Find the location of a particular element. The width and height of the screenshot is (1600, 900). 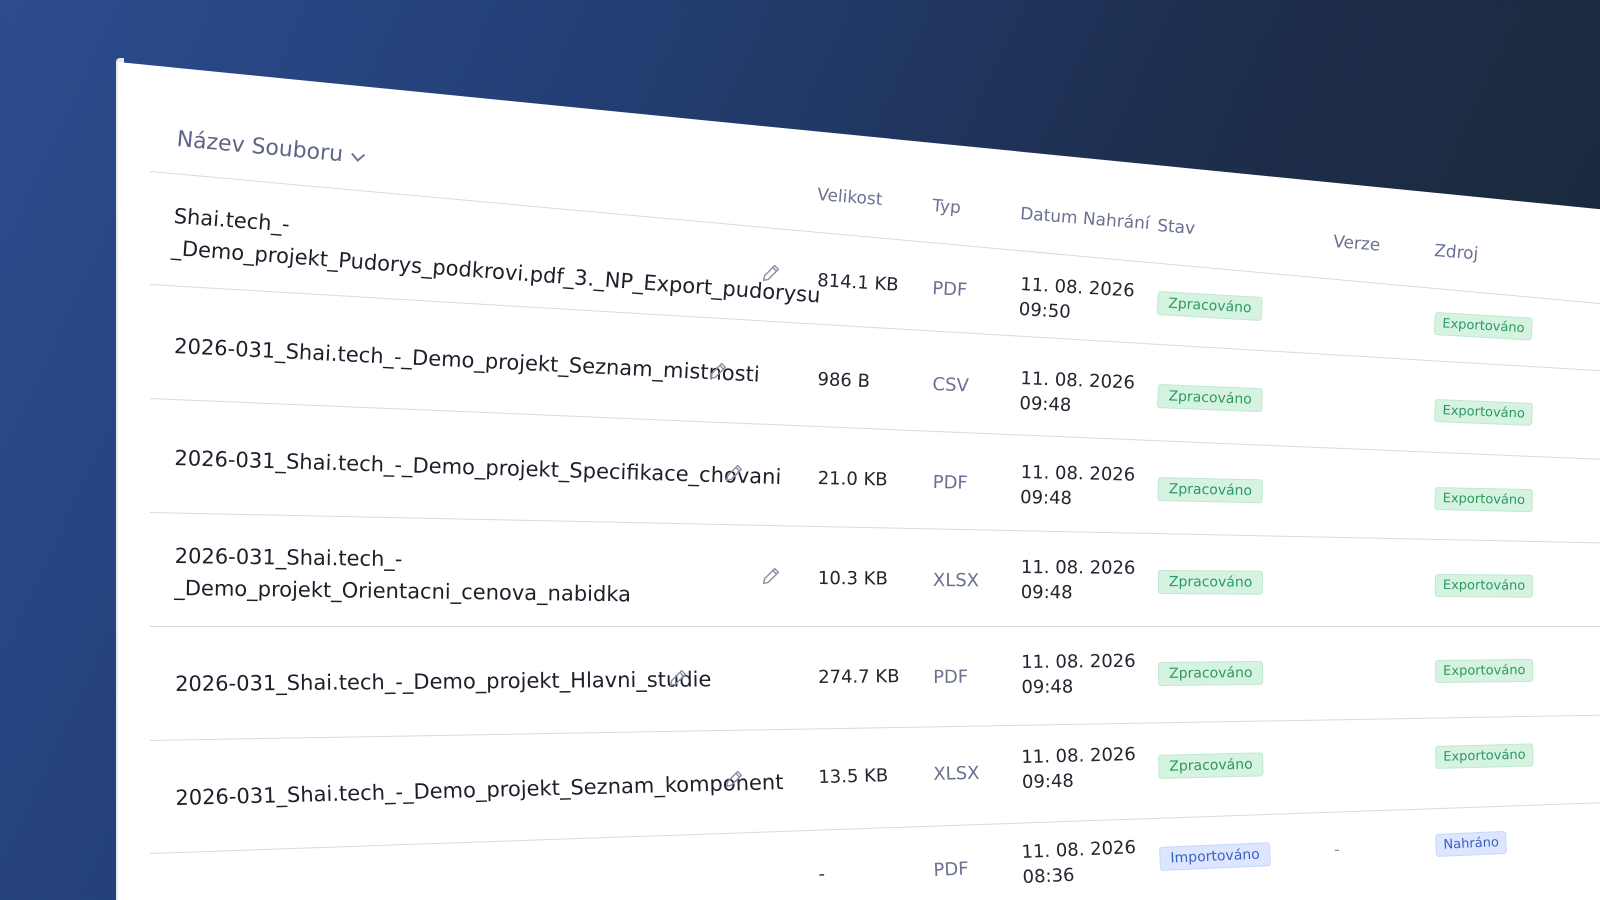

file-size: 274.7 KB is located at coordinates (859, 677).